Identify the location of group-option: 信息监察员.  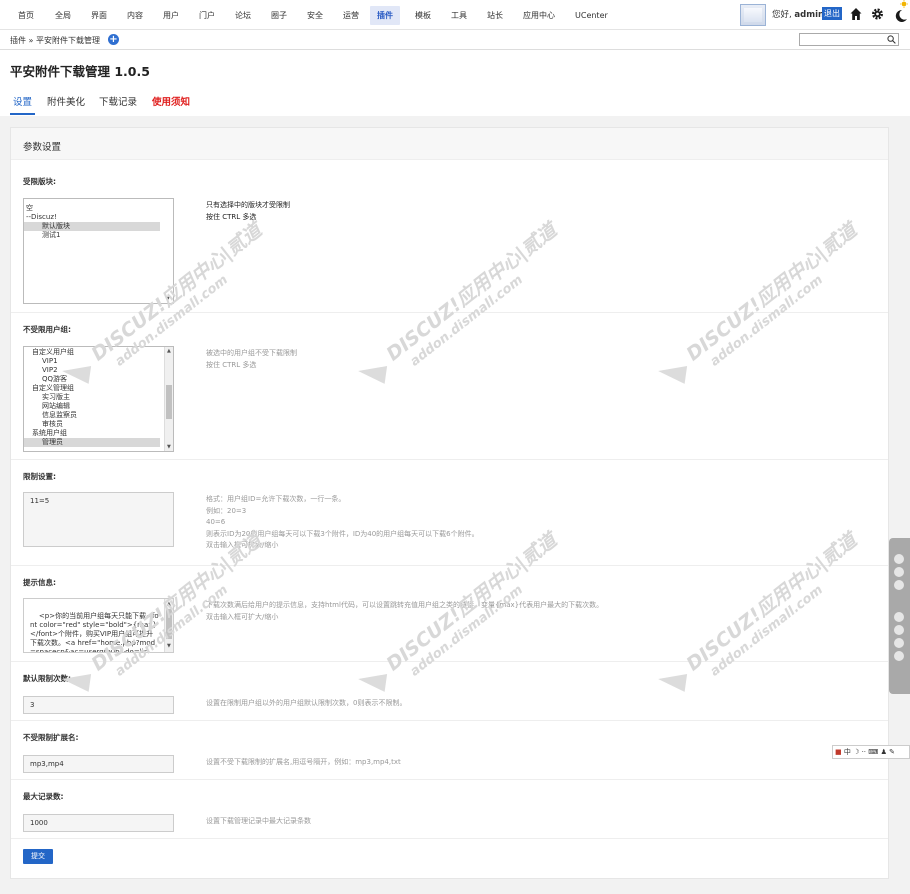
(92, 415).